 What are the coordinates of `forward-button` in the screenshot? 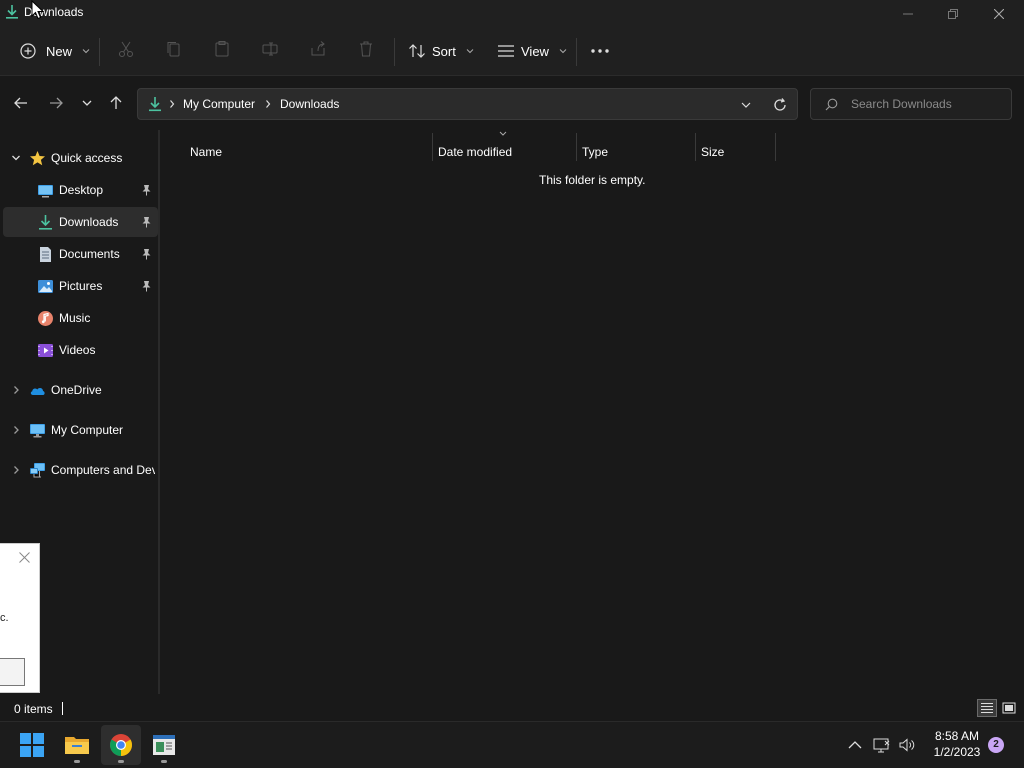 It's located at (56, 103).